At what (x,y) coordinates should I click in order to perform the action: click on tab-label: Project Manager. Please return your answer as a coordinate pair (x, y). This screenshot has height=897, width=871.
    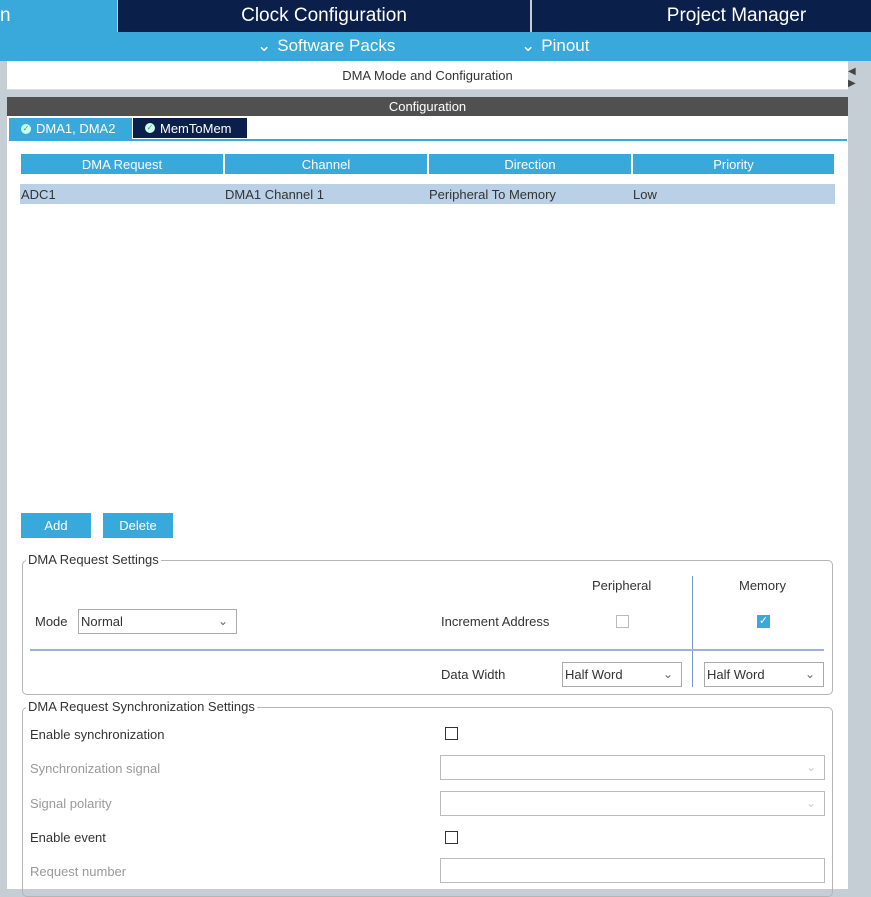
    Looking at the image, I should click on (736, 15).